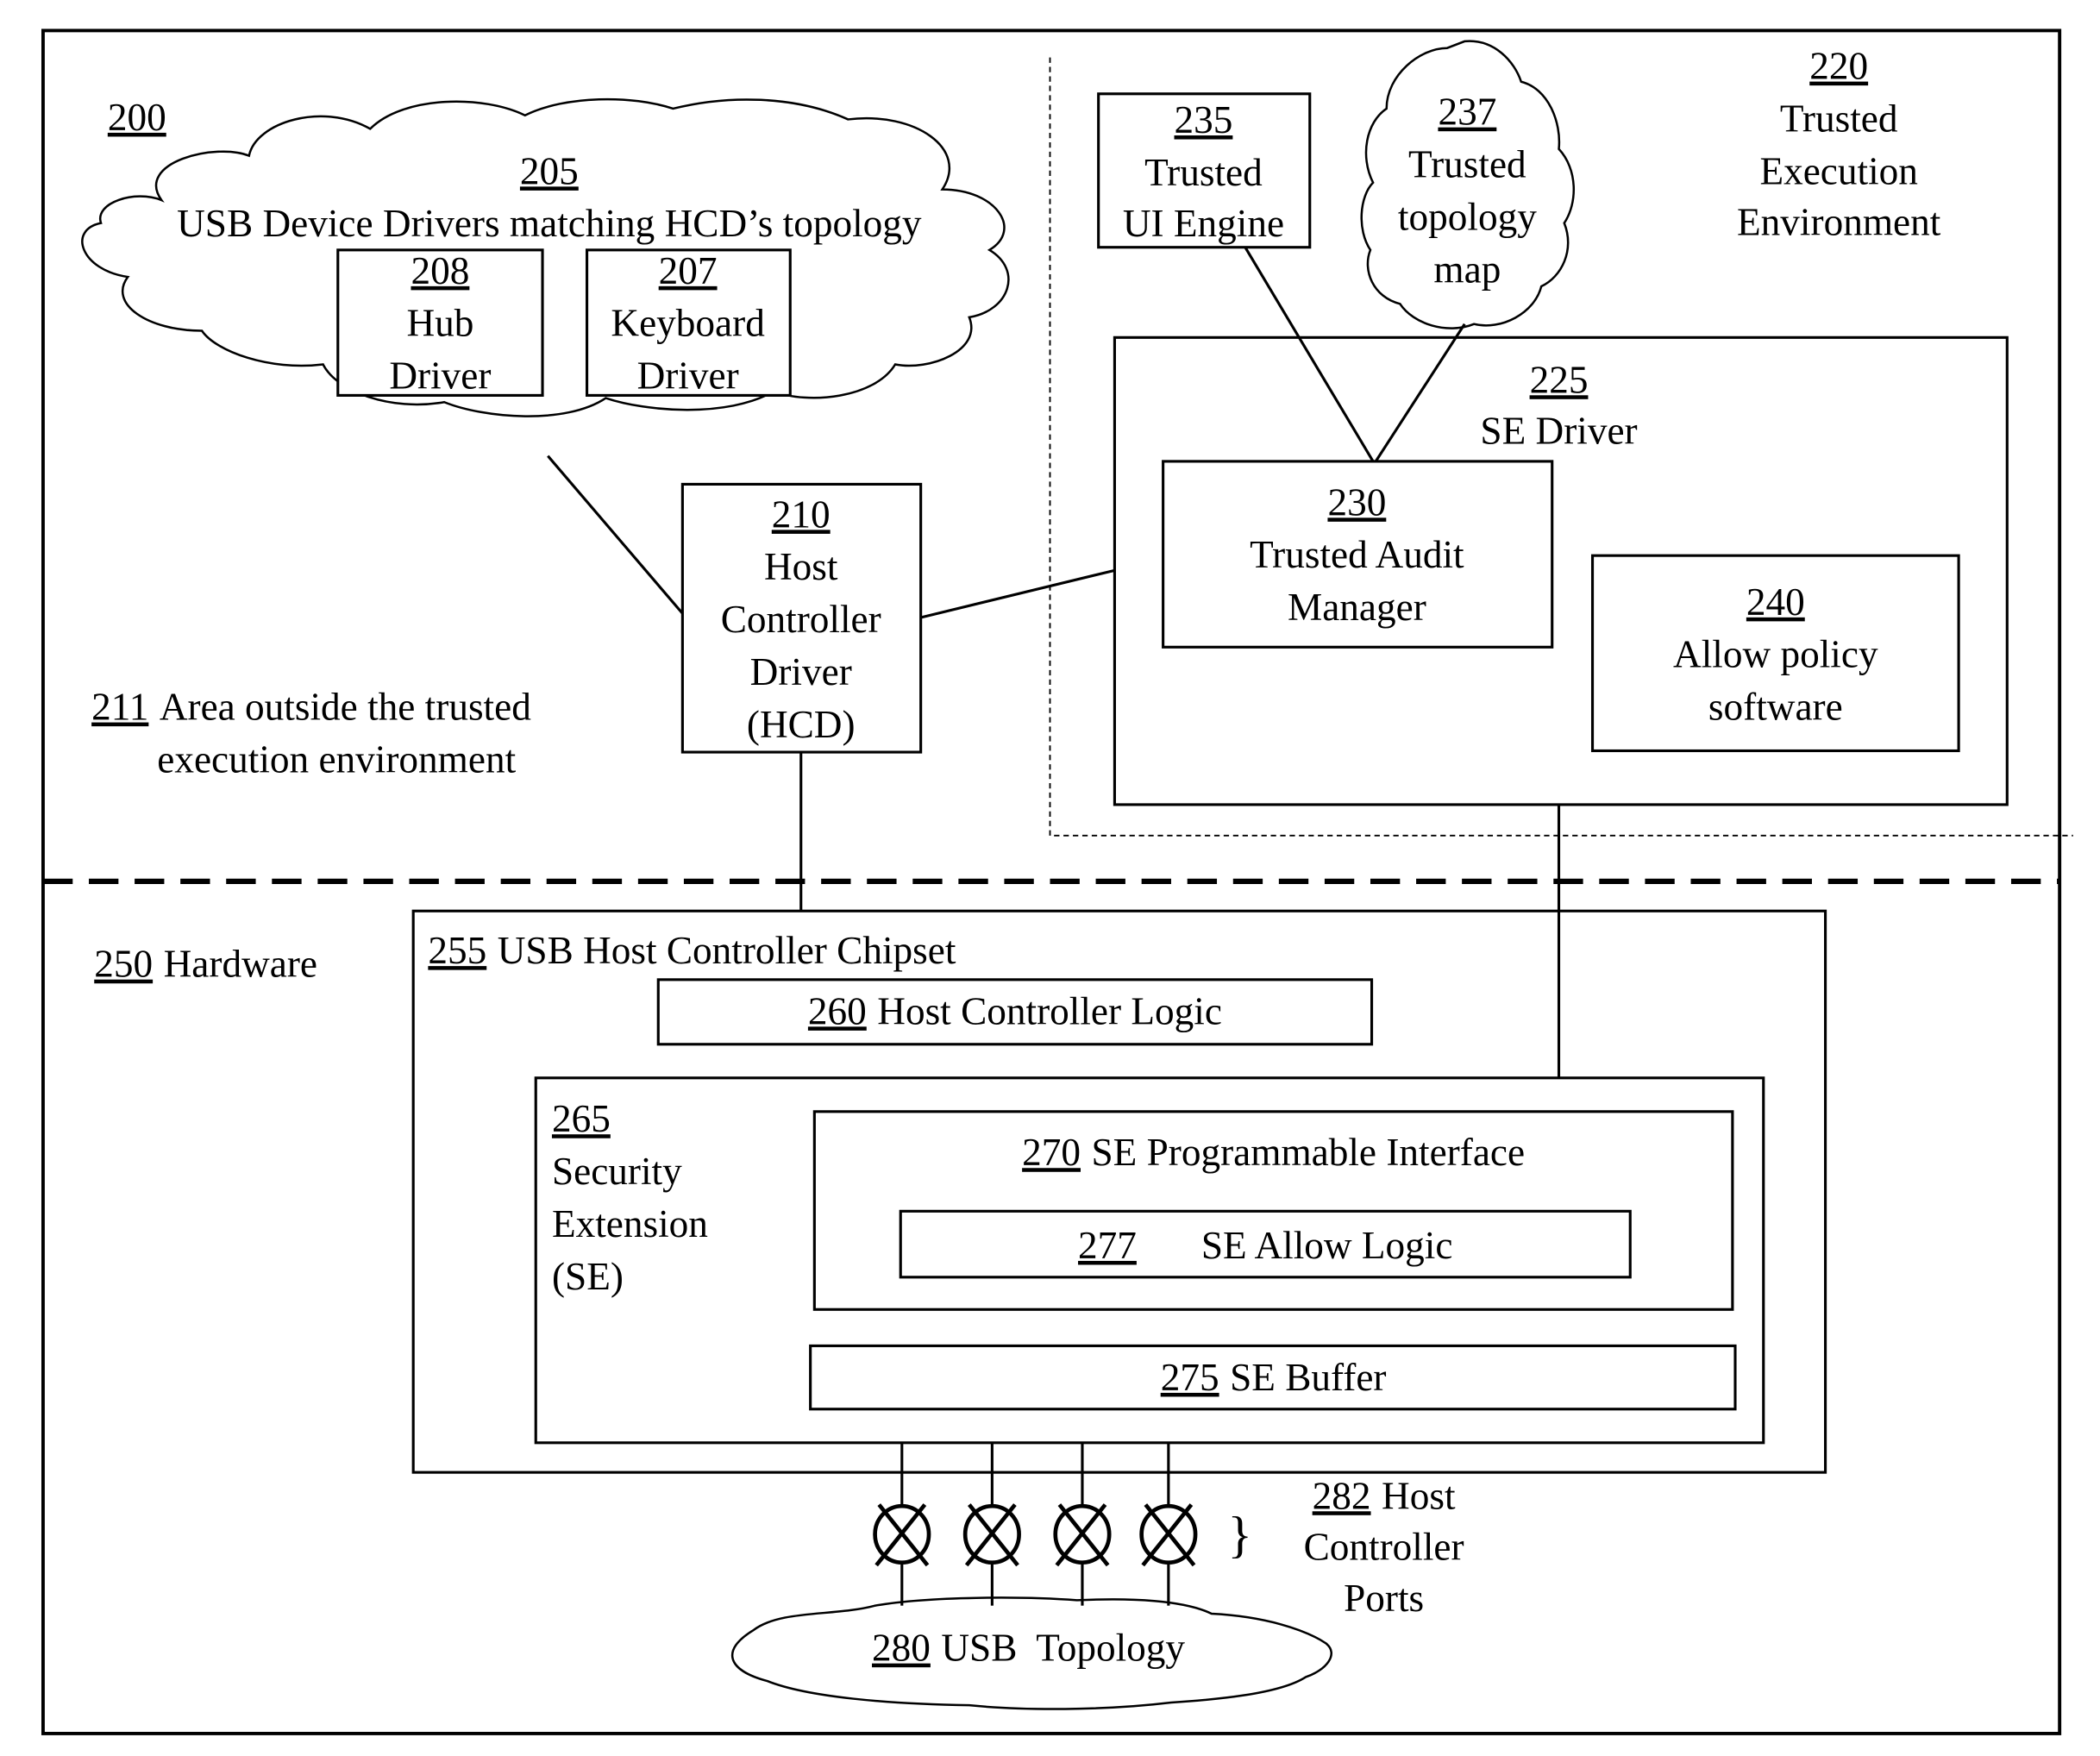  I want to click on chipset-ref: 255, so click(457, 951).